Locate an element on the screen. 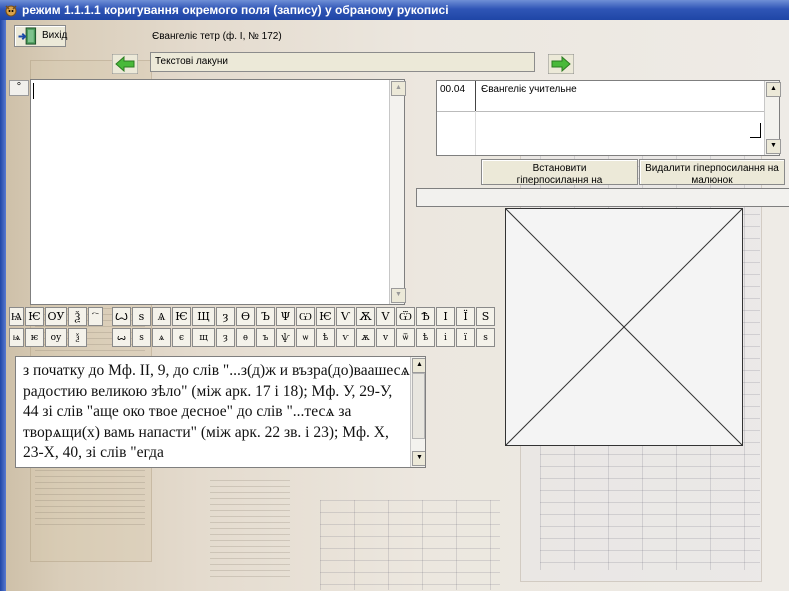 This screenshot has height=591, width=789. text-preview-scrollbar: ▲ ▼ is located at coordinates (417, 412).